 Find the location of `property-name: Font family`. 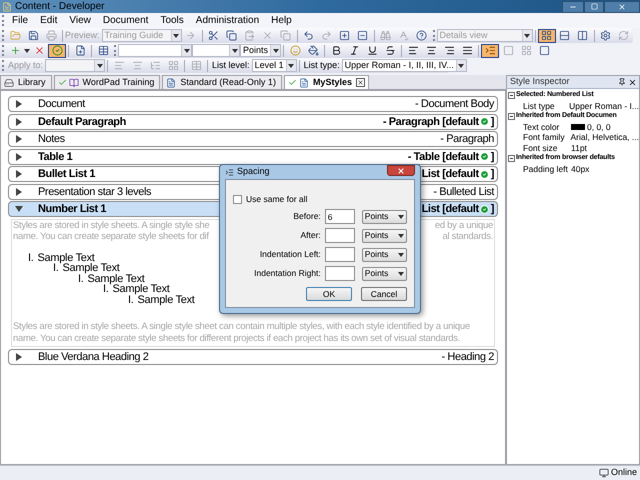

property-name: Font family is located at coordinates (544, 137).